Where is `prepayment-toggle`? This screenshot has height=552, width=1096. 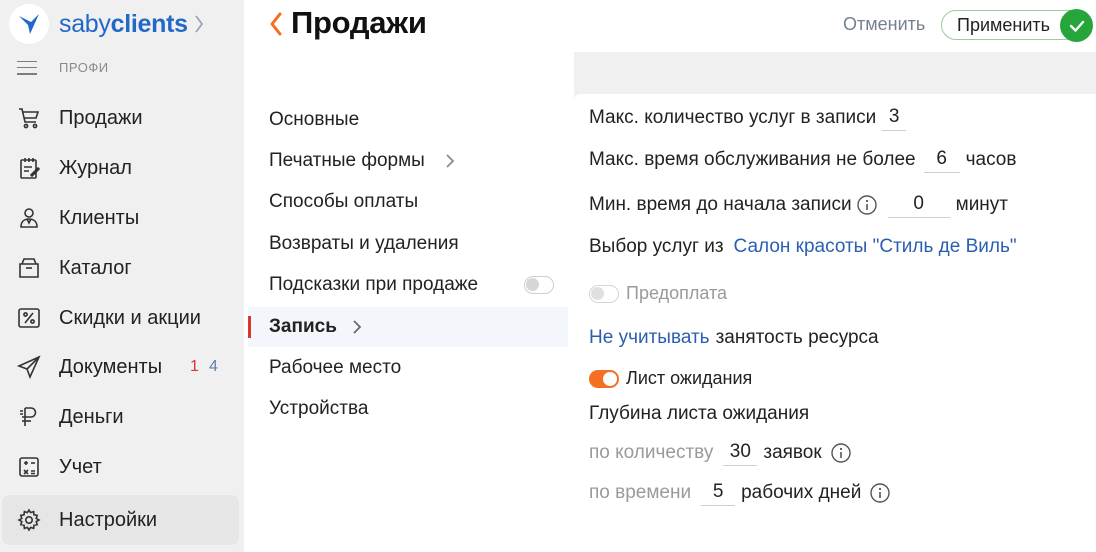 prepayment-toggle is located at coordinates (604, 293).